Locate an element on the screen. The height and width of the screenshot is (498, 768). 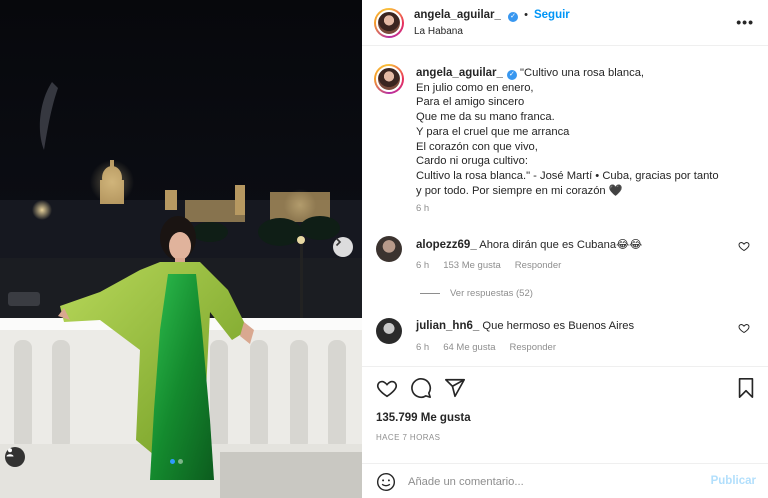
comment-text: Que hermoso es Buenos Aires is located at coordinates (558, 326).